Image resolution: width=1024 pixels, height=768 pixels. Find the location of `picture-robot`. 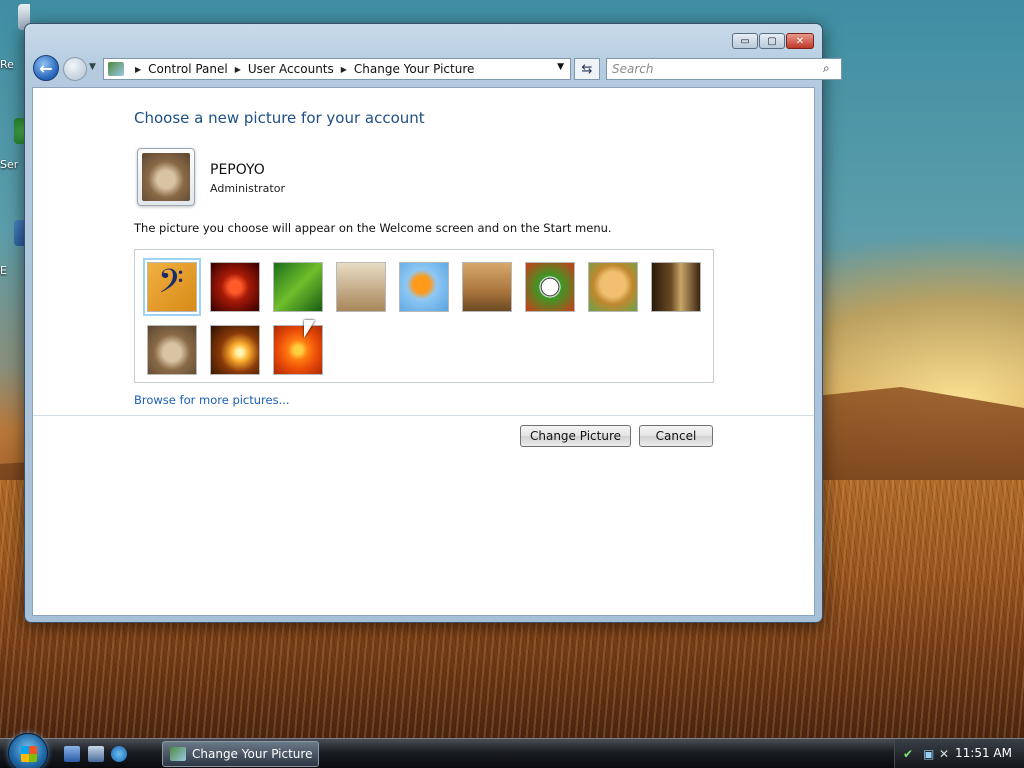

picture-robot is located at coordinates (361, 287).